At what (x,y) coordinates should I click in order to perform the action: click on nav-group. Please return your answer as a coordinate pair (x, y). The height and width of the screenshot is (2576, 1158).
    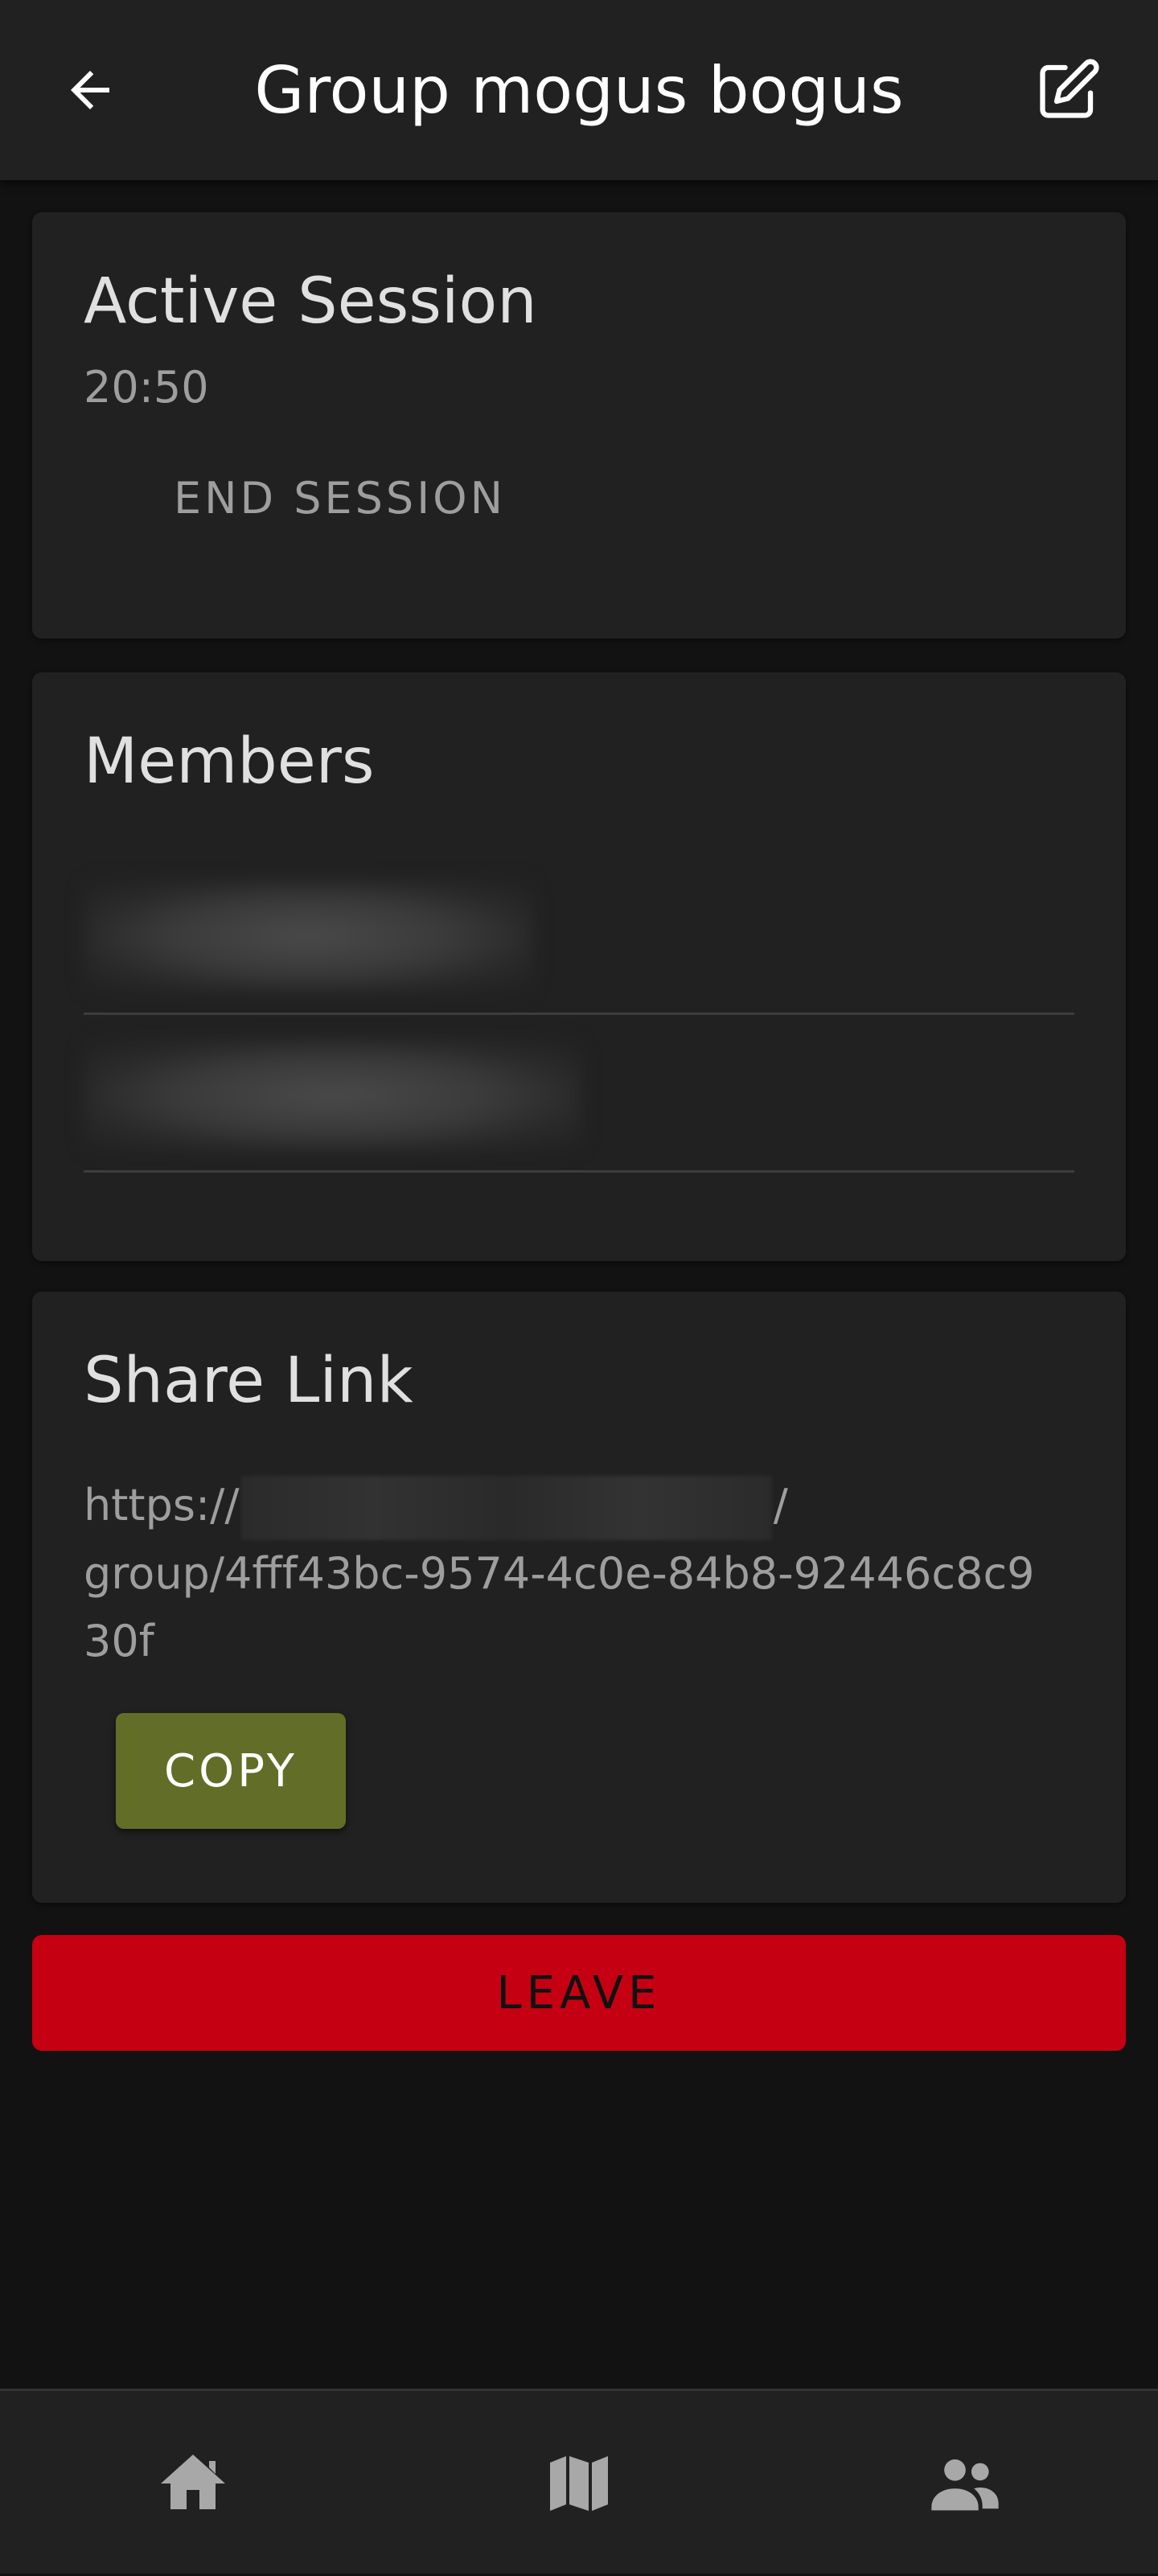
    Looking at the image, I should click on (965, 2483).